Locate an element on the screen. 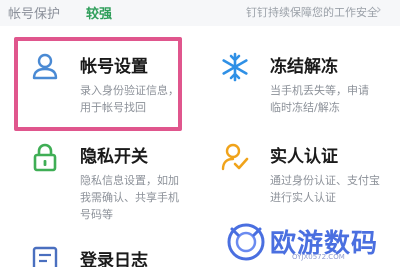  card-title: 冻结解冻 is located at coordinates (304, 67).